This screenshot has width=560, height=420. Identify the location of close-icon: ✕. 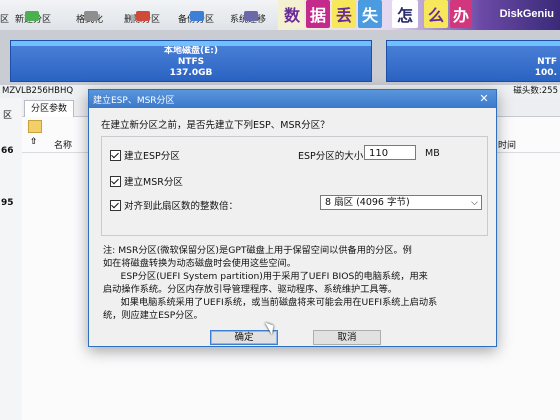
(484, 99).